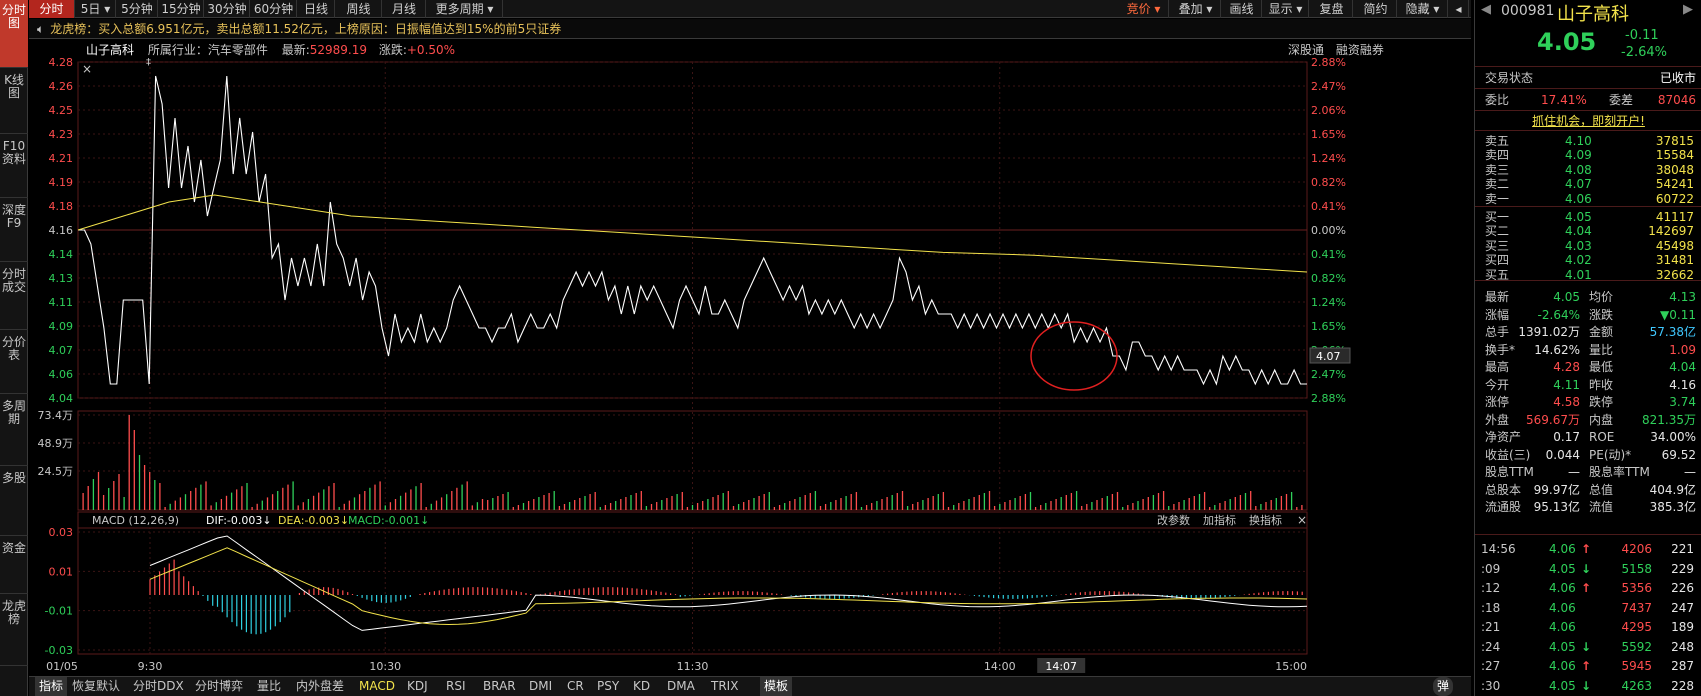 Image resolution: width=1701 pixels, height=696 pixels. What do you see at coordinates (14, 231) in the screenshot?
I see `left-tab-3: 深度F9` at bounding box center [14, 231].